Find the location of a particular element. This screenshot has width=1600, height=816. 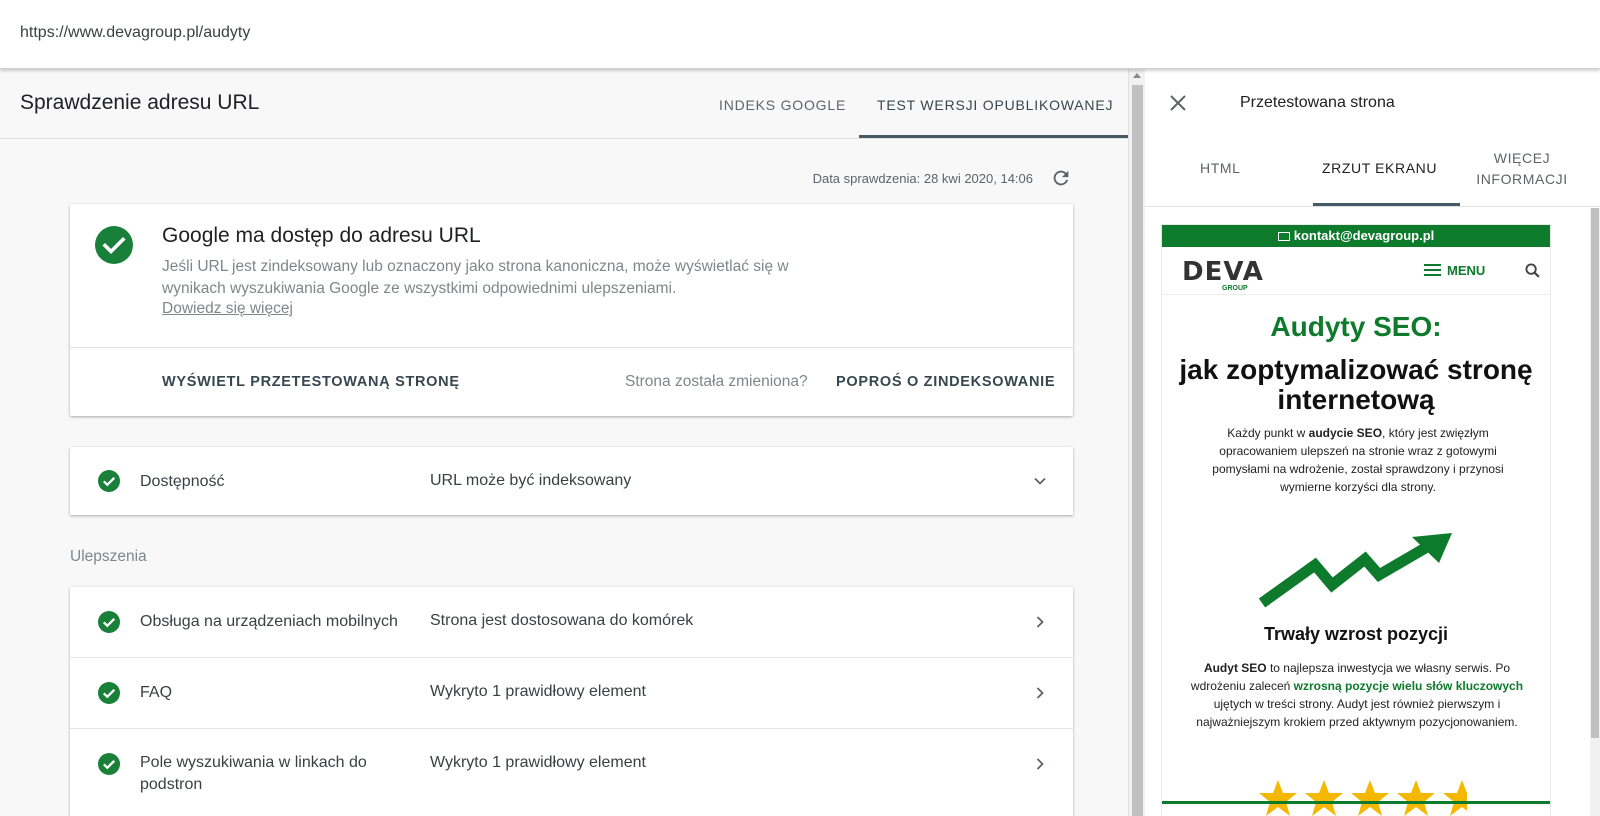

right-scrollbar is located at coordinates (1595, 512).